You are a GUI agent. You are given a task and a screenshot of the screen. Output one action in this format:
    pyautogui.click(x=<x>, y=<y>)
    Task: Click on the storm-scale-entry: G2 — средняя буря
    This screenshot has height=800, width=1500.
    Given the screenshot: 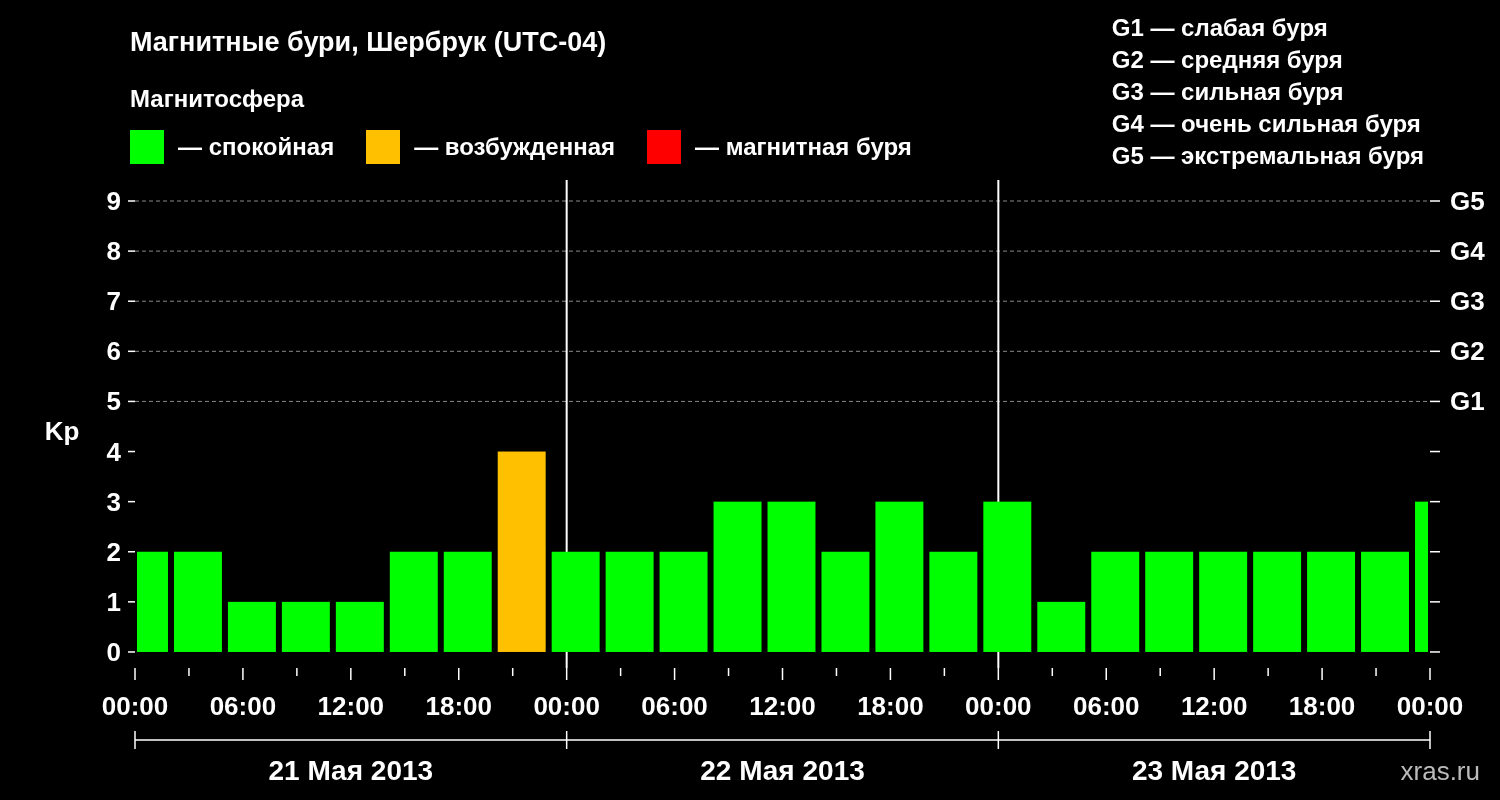 What is the action you would take?
    pyautogui.click(x=1227, y=60)
    